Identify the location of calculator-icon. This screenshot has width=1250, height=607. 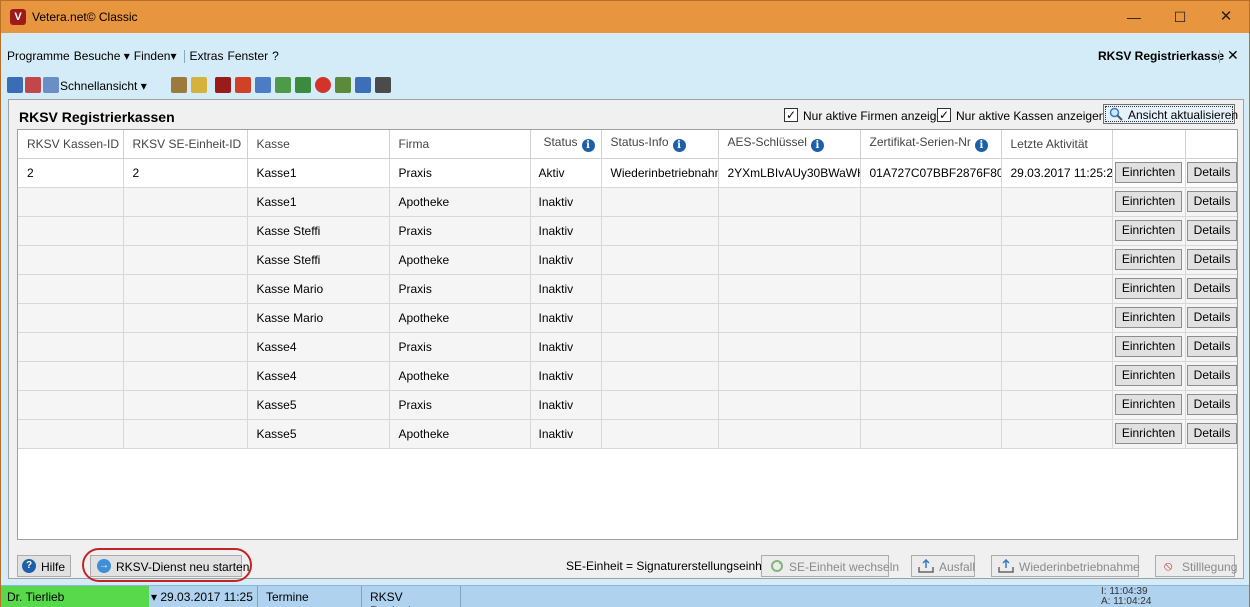
(383, 85).